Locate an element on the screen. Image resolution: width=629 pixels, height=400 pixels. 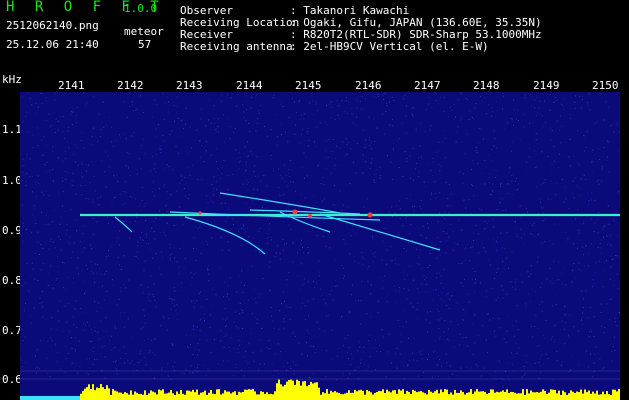
power-baseline is located at coordinates (50, 398).